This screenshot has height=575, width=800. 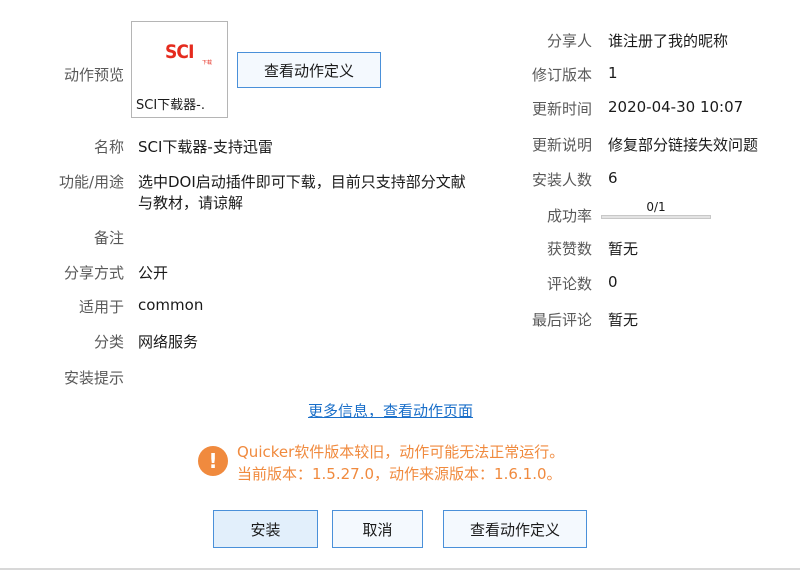 I want to click on comments-value: 0, so click(x=613, y=282).